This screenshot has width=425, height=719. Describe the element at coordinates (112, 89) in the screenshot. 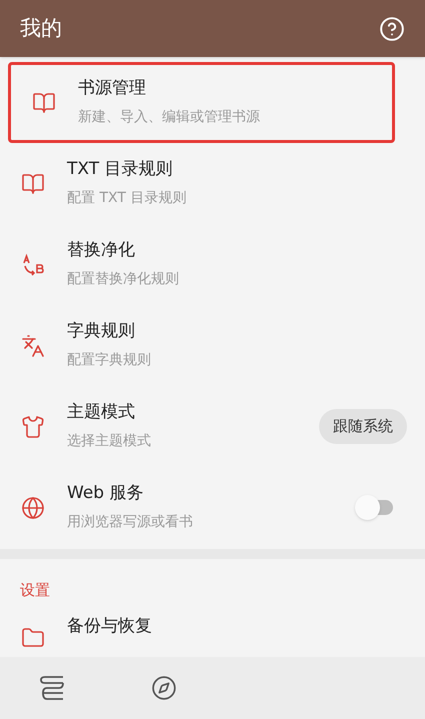

I see `item-title: 书源管理` at that location.